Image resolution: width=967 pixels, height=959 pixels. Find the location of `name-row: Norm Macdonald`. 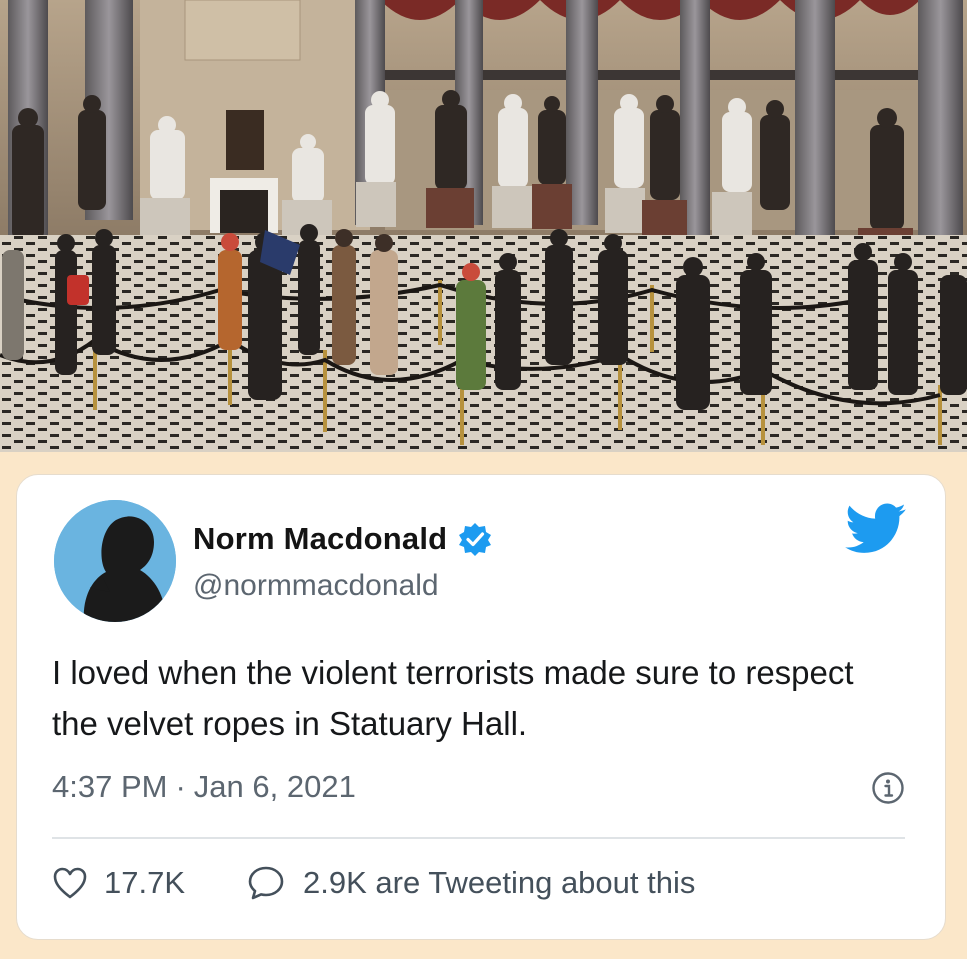

name-row: Norm Macdonald is located at coordinates (343, 539).